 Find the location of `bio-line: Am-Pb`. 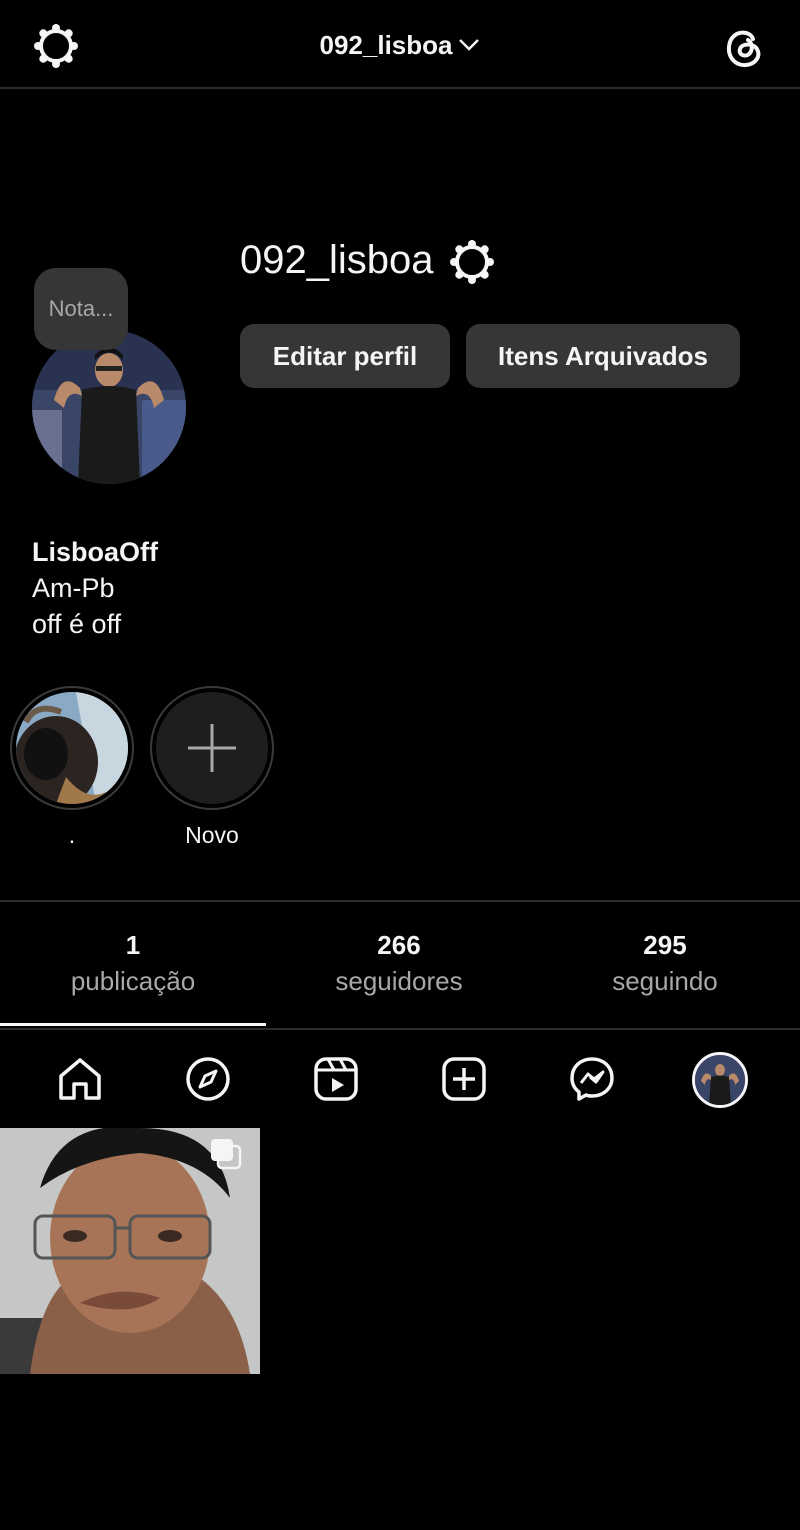

bio-line: Am-Pb is located at coordinates (73, 588).